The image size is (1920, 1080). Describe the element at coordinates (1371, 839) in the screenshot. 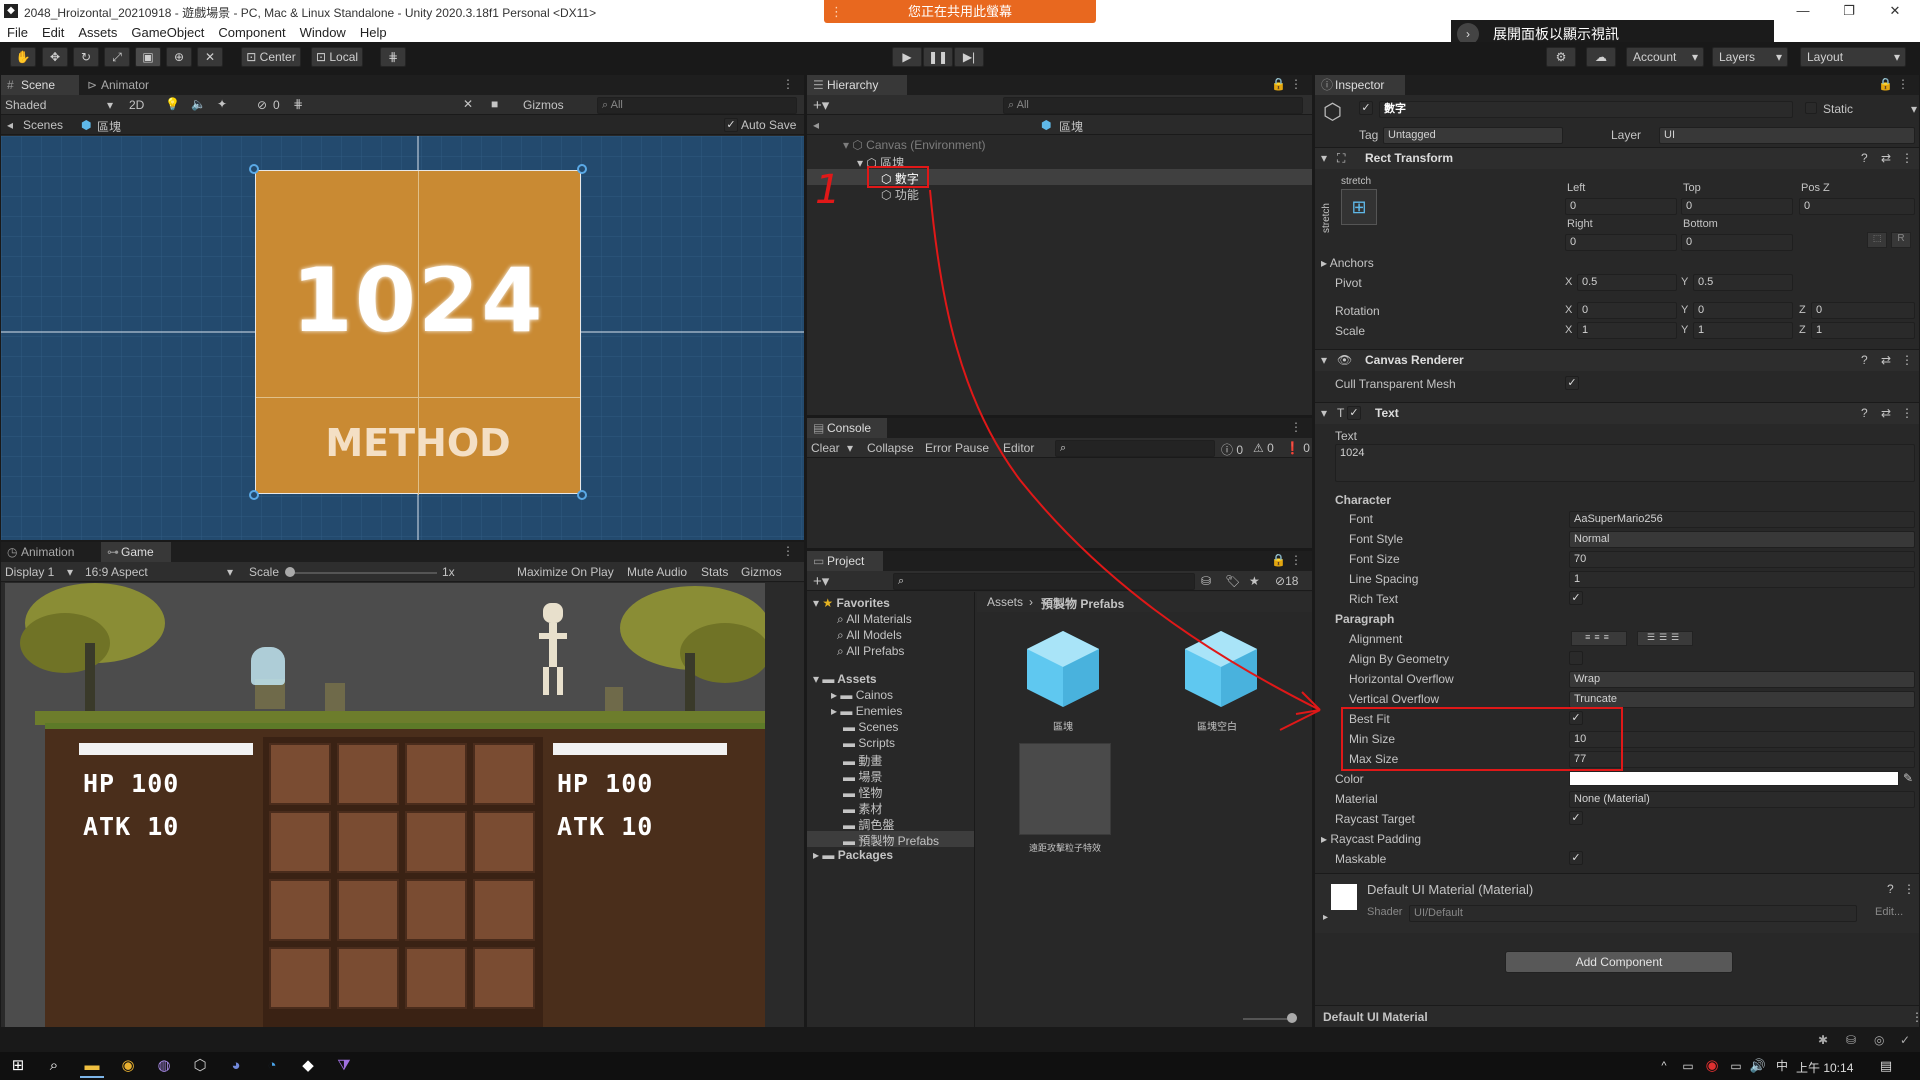

I see `raycast-padding-foldout: ▸ Raycast Padding` at that location.